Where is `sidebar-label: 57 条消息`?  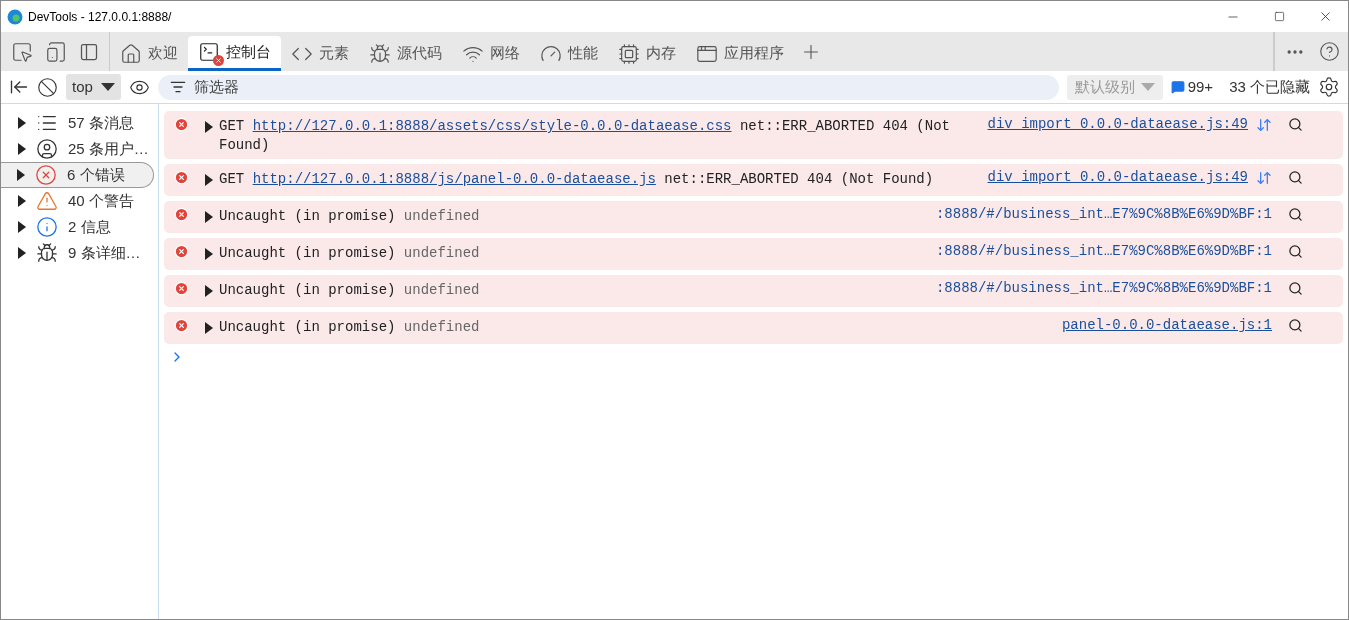 sidebar-label: 57 条消息 is located at coordinates (101, 122).